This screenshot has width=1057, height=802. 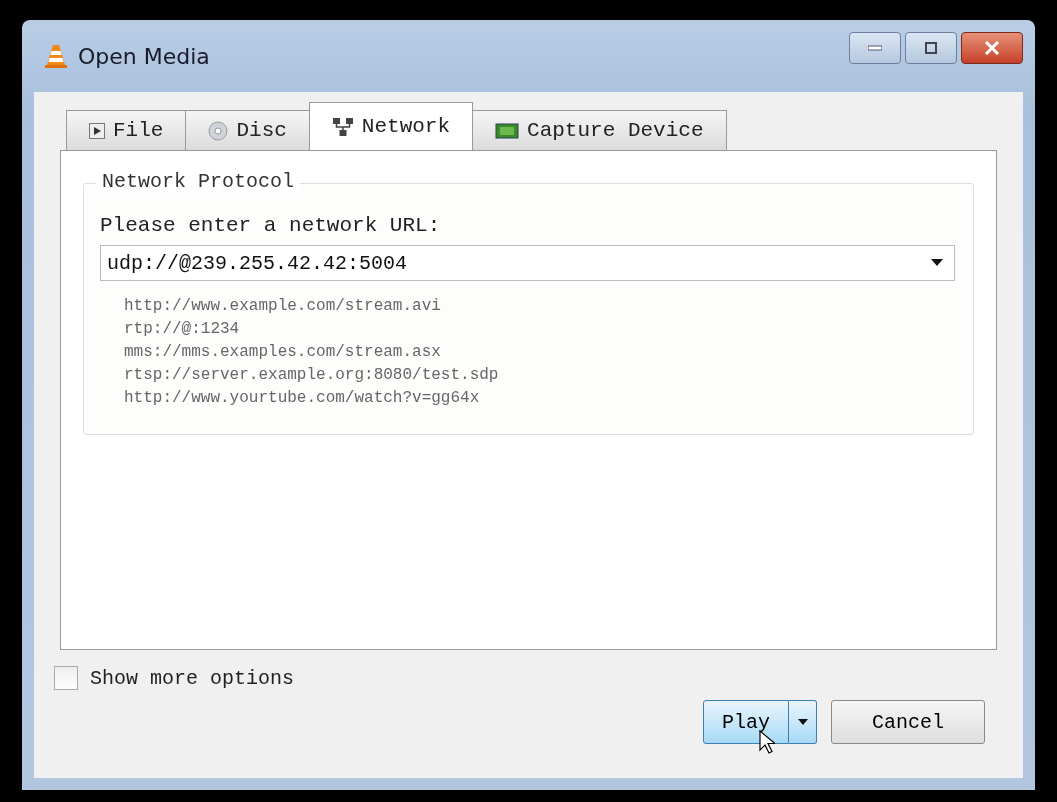 What do you see at coordinates (908, 722) in the screenshot?
I see `cancel-button: Cancel` at bounding box center [908, 722].